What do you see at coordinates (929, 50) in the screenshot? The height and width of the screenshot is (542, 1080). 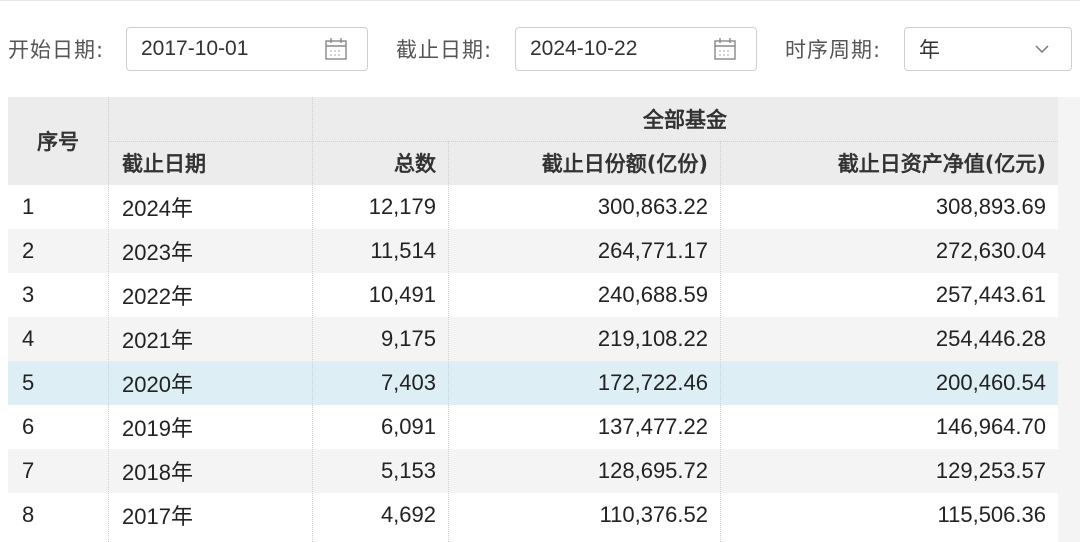 I see `period-value: 年` at bounding box center [929, 50].